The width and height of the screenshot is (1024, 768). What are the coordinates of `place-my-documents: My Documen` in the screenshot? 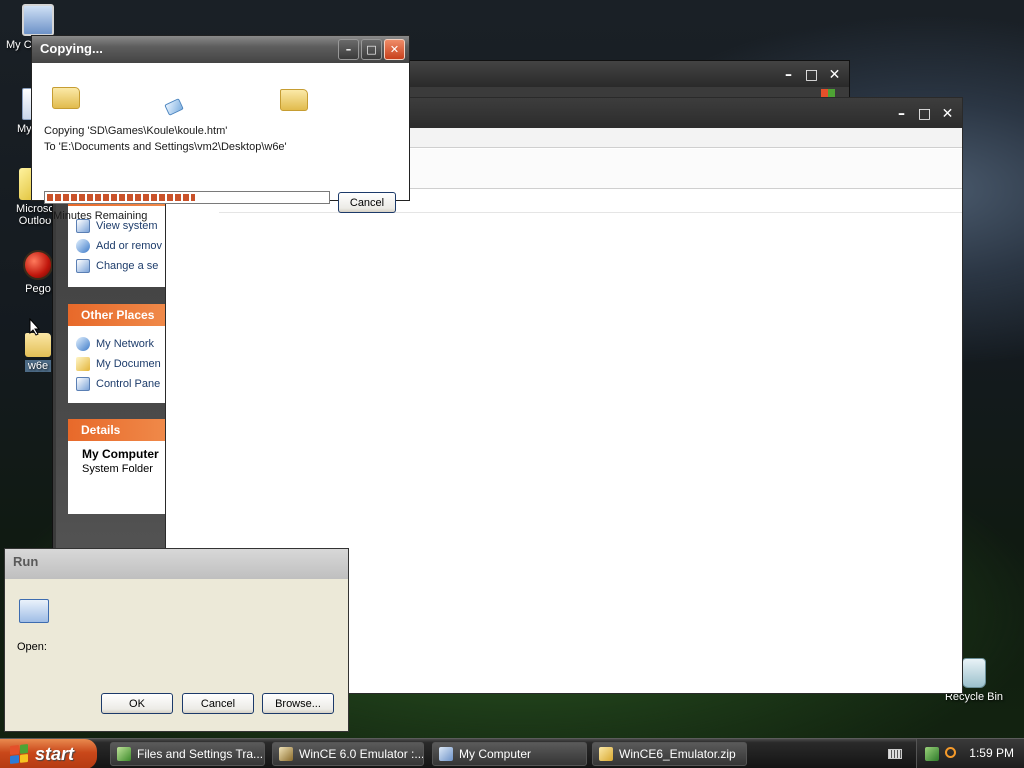 It's located at (118, 362).